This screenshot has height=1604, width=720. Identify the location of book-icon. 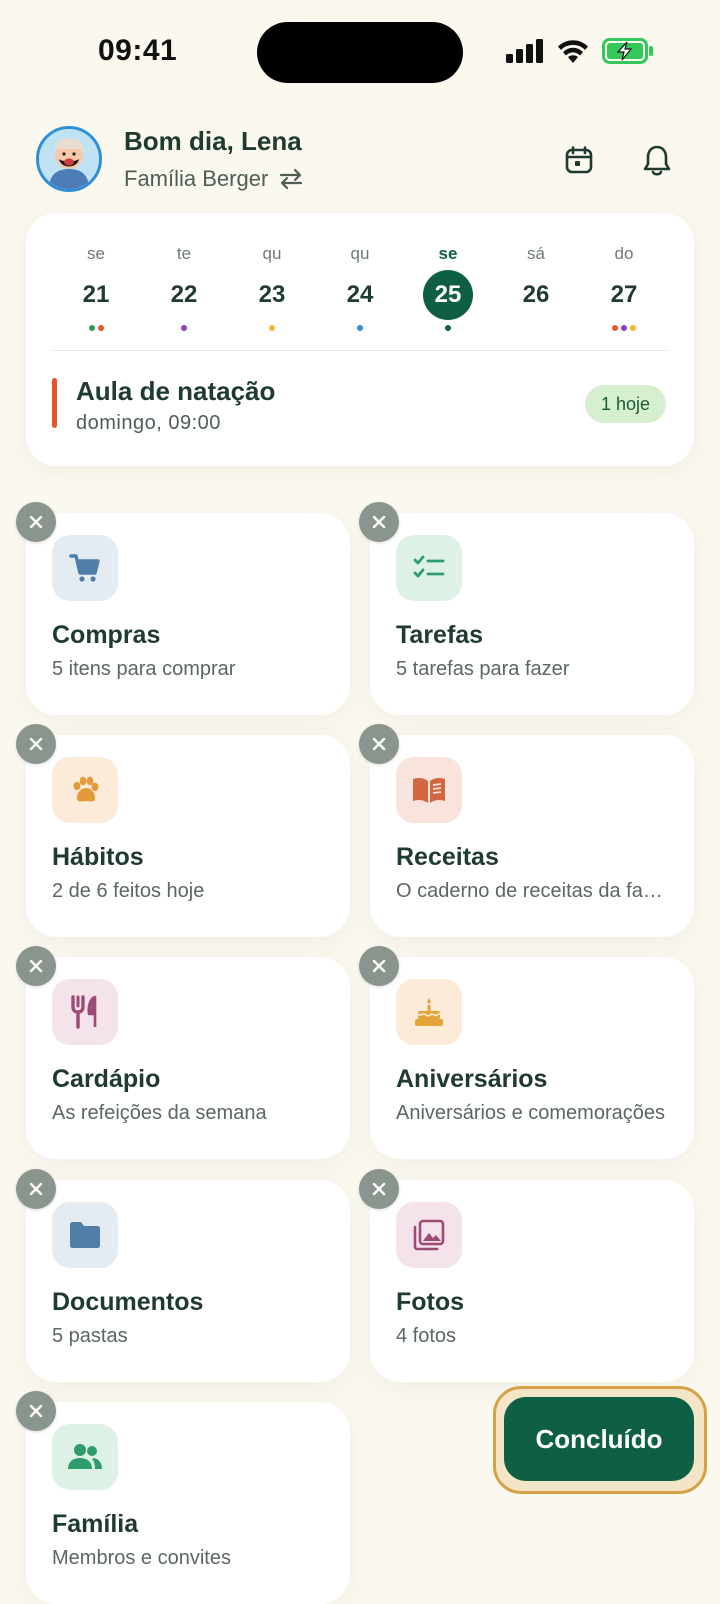
(429, 790).